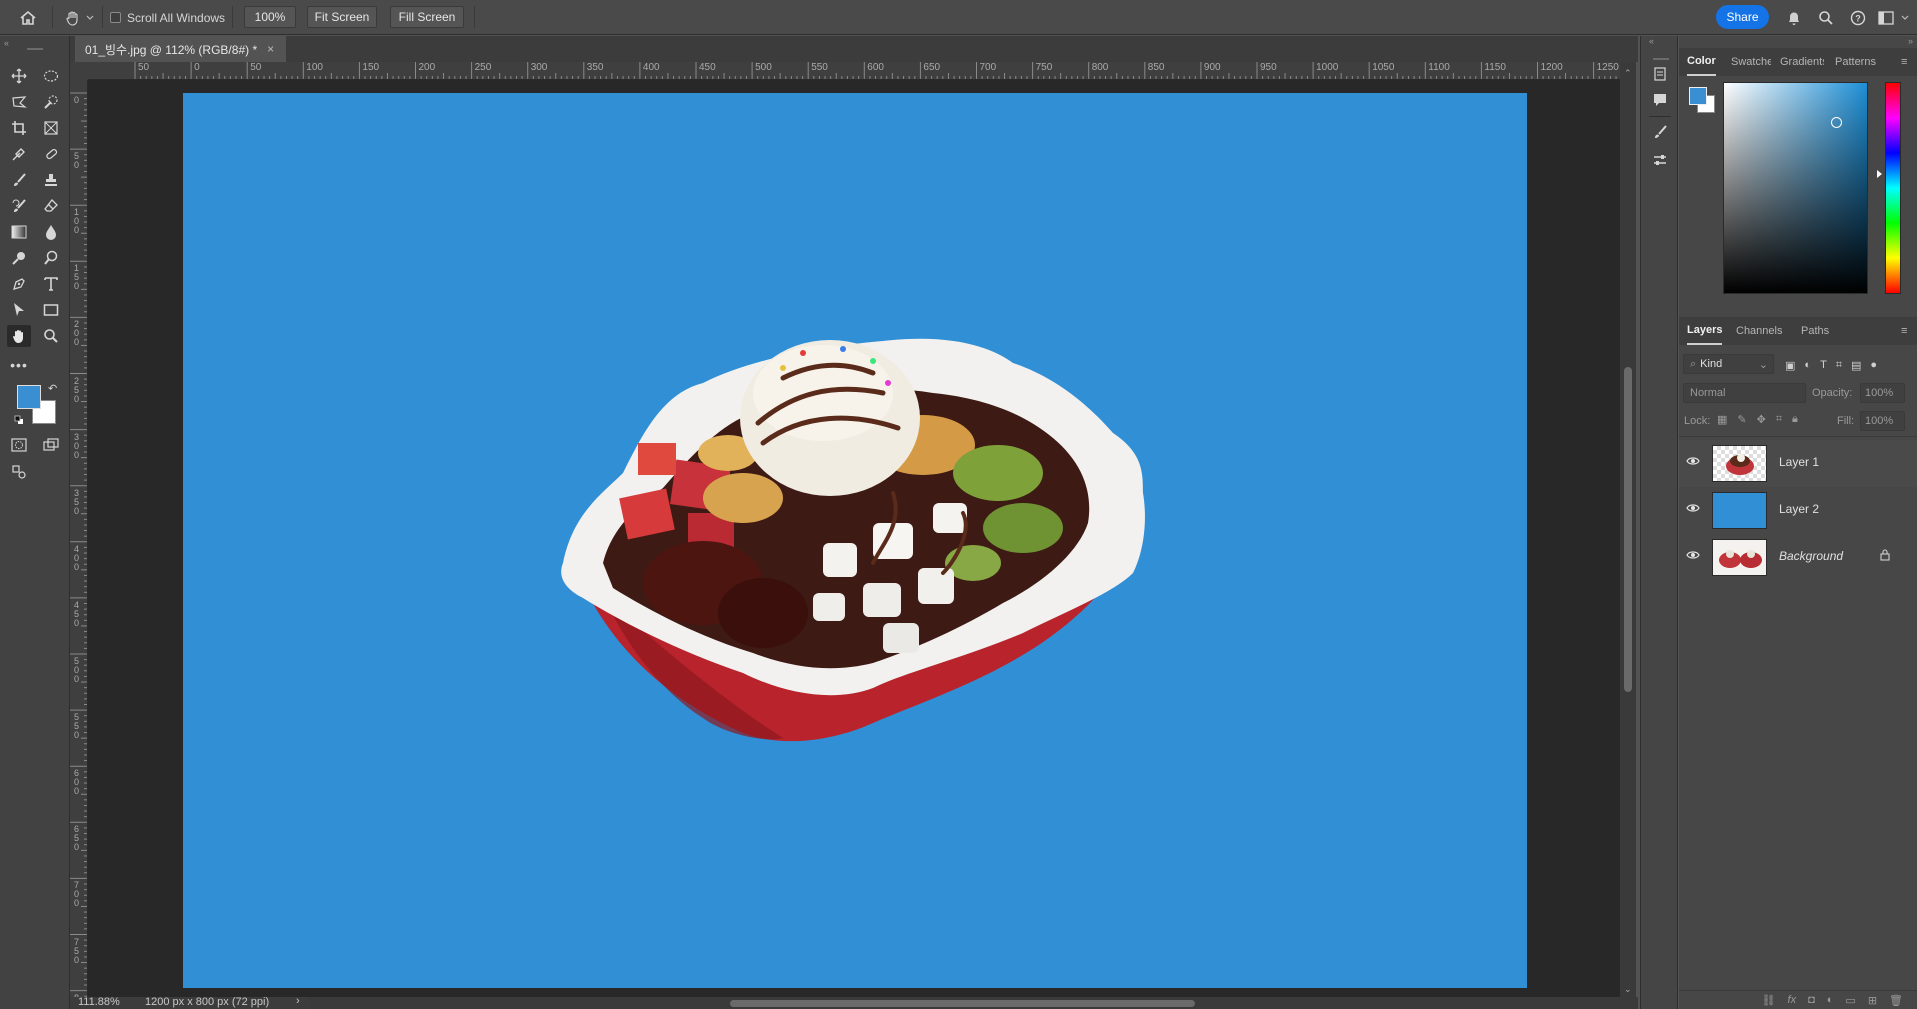  What do you see at coordinates (19, 76) in the screenshot?
I see `move-tool-icon` at bounding box center [19, 76].